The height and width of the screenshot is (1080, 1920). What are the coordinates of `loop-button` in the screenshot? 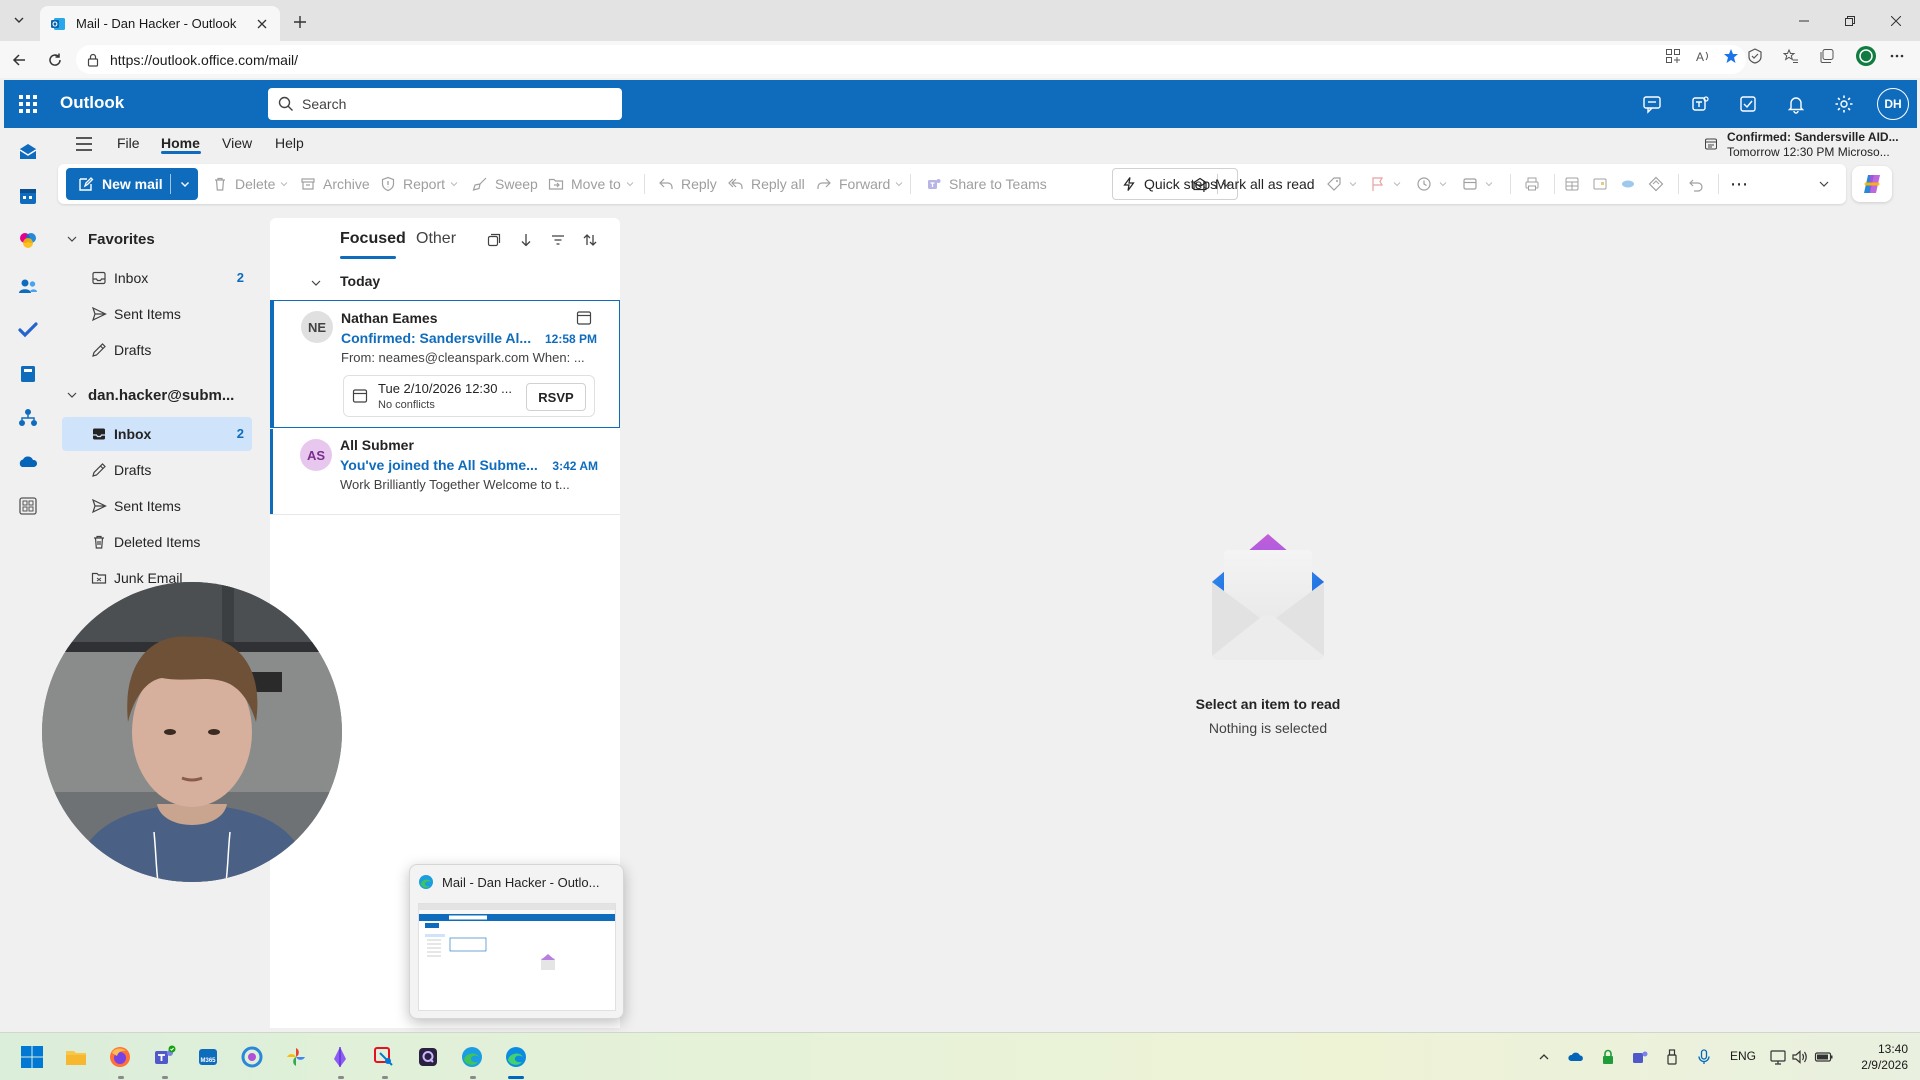 It's located at (1630, 184).